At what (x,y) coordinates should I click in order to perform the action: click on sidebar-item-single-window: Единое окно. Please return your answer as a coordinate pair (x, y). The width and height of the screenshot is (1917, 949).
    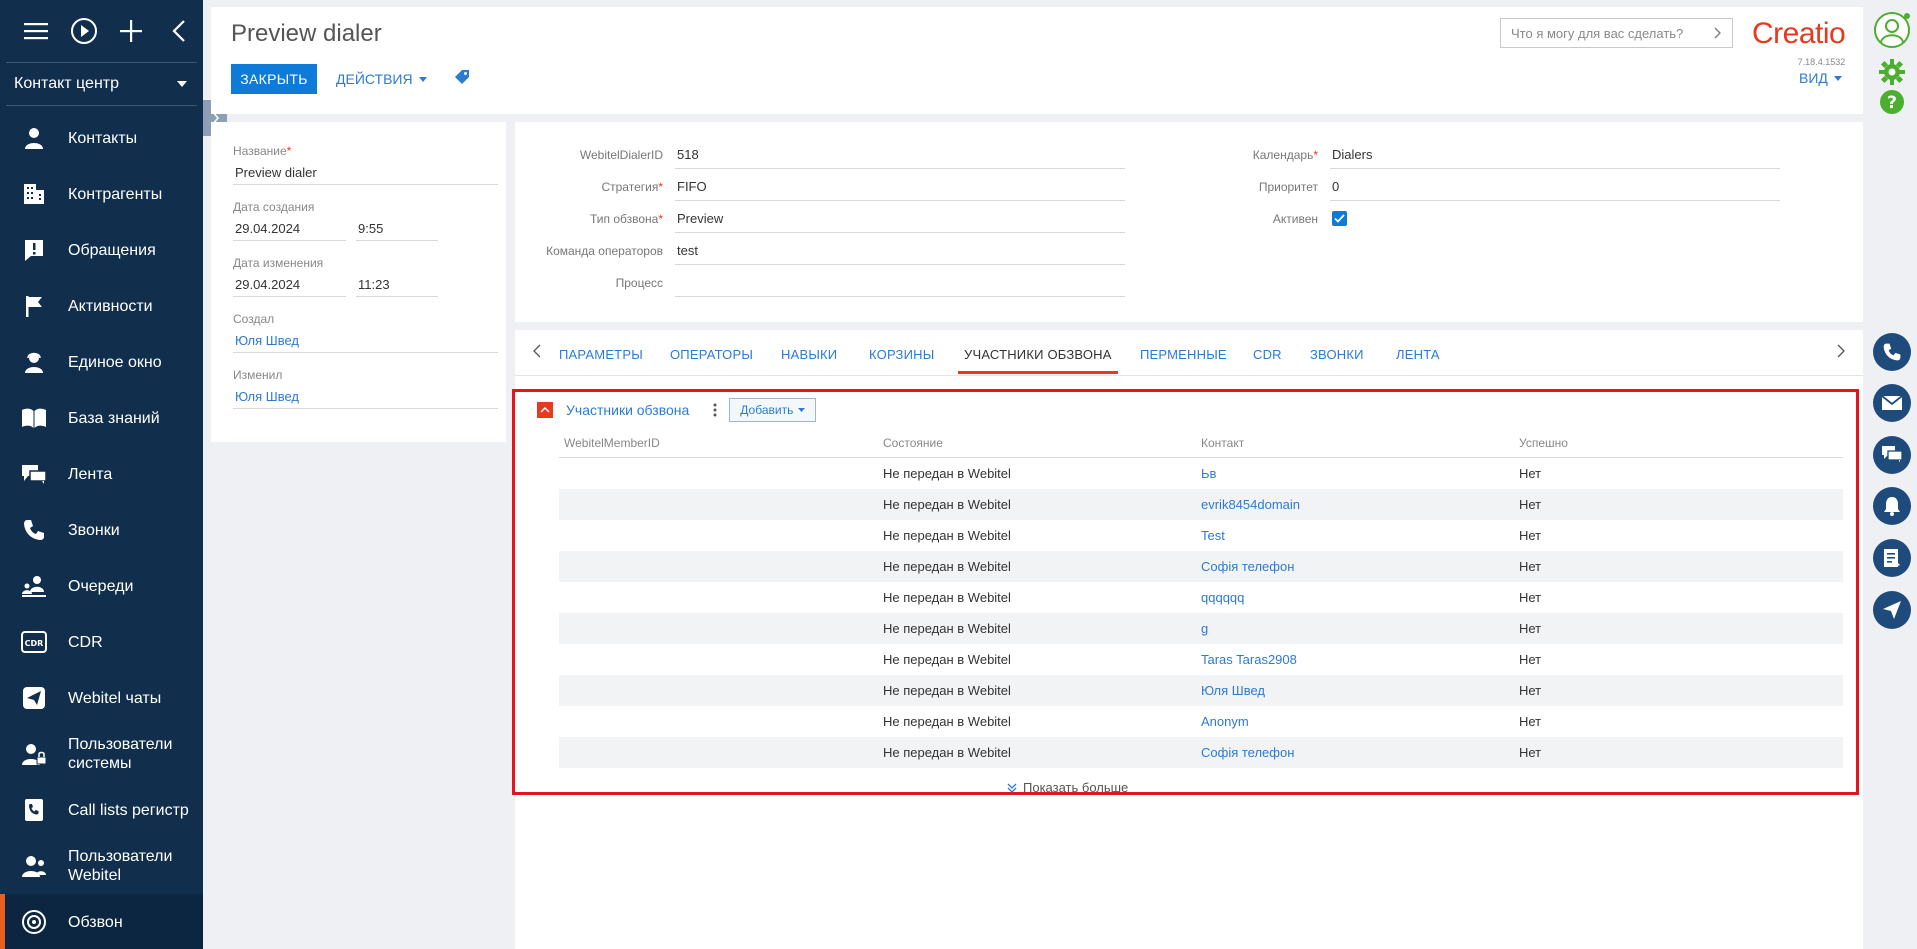
    Looking at the image, I should click on (101, 362).